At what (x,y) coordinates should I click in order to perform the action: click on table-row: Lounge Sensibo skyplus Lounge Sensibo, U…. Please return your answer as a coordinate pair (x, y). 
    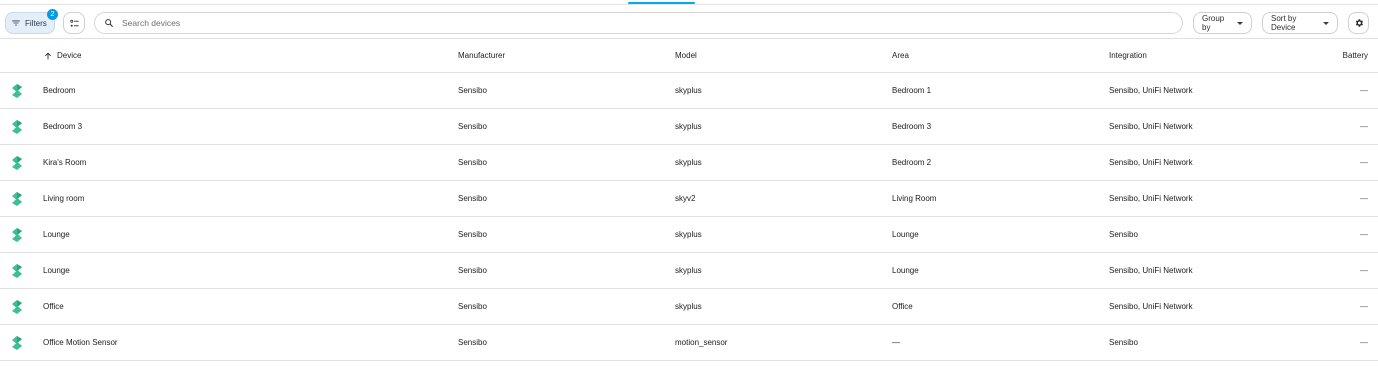
    Looking at the image, I should click on (689, 271).